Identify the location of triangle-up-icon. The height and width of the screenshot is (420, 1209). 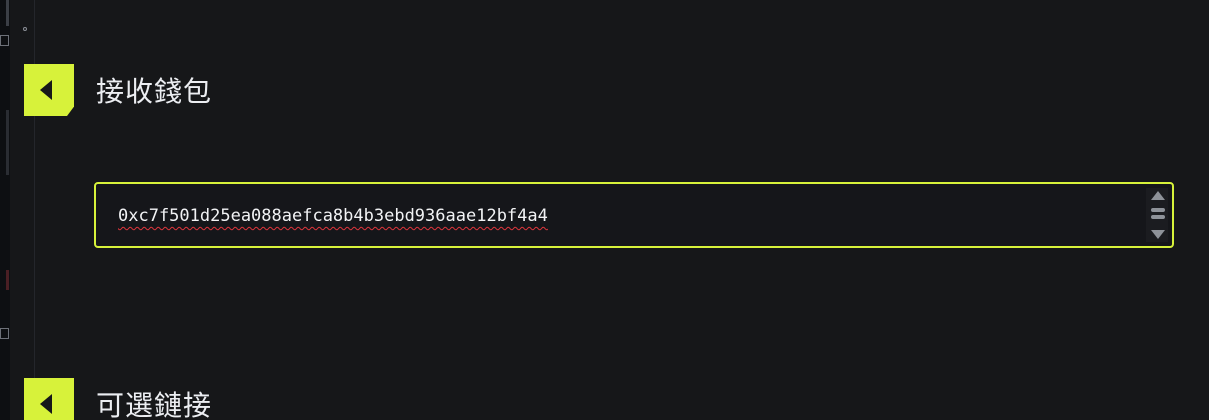
(1158, 195).